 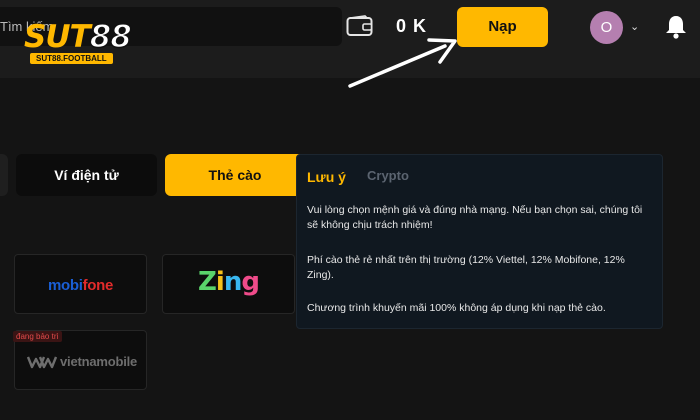 What do you see at coordinates (606, 27) in the screenshot?
I see `avatar: O` at bounding box center [606, 27].